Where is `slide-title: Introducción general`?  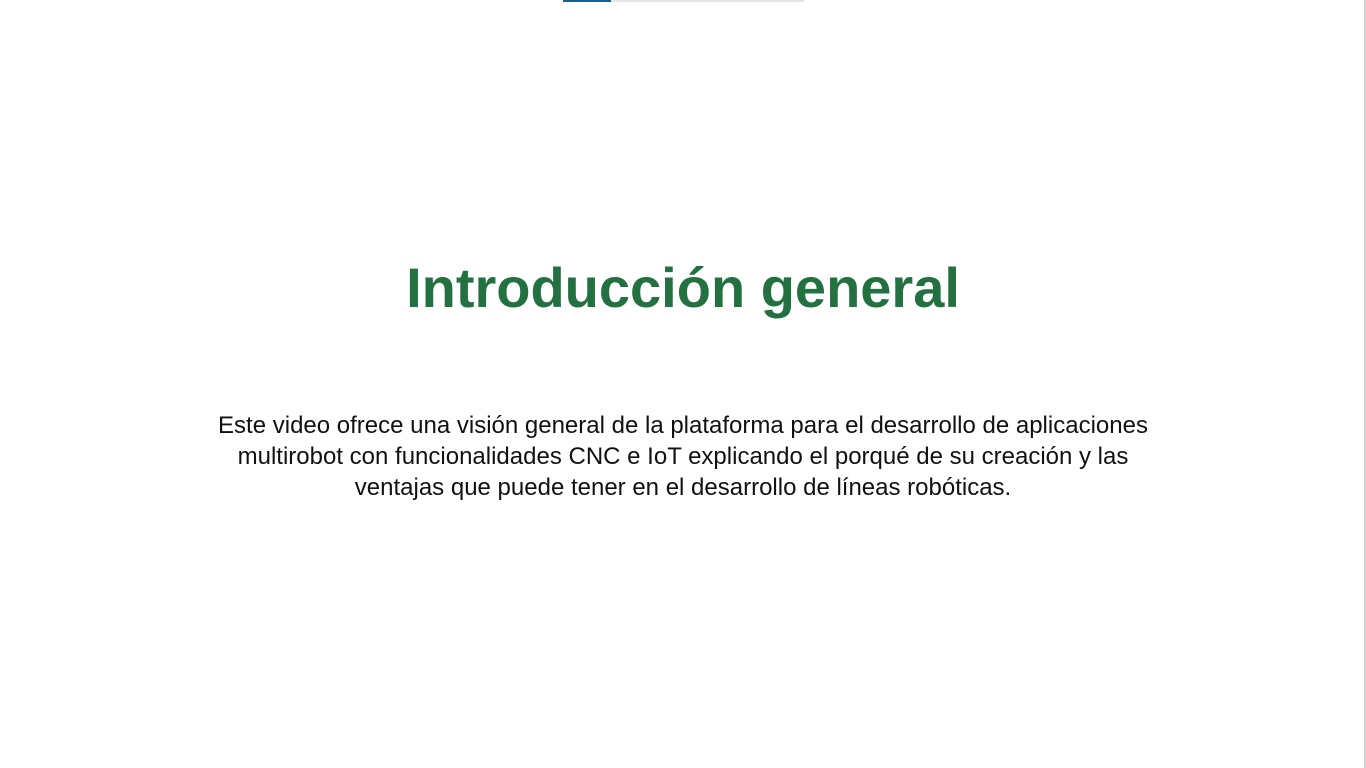 slide-title: Introducción general is located at coordinates (683, 287).